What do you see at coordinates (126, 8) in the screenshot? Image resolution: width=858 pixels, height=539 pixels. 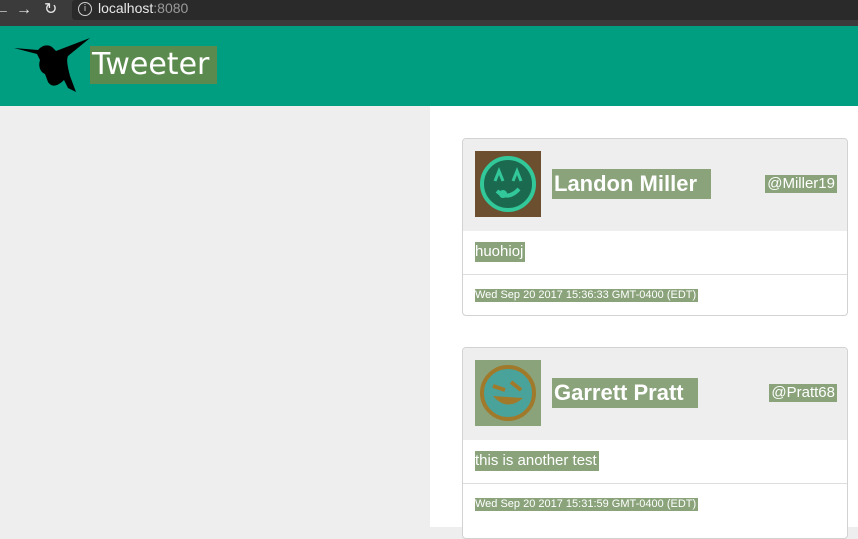 I see `url-host: localhost` at bounding box center [126, 8].